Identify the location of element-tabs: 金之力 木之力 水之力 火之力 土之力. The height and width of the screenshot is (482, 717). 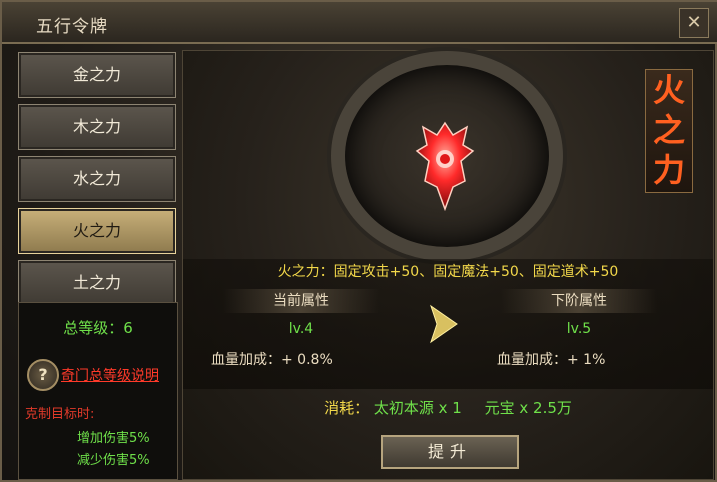
(97, 182).